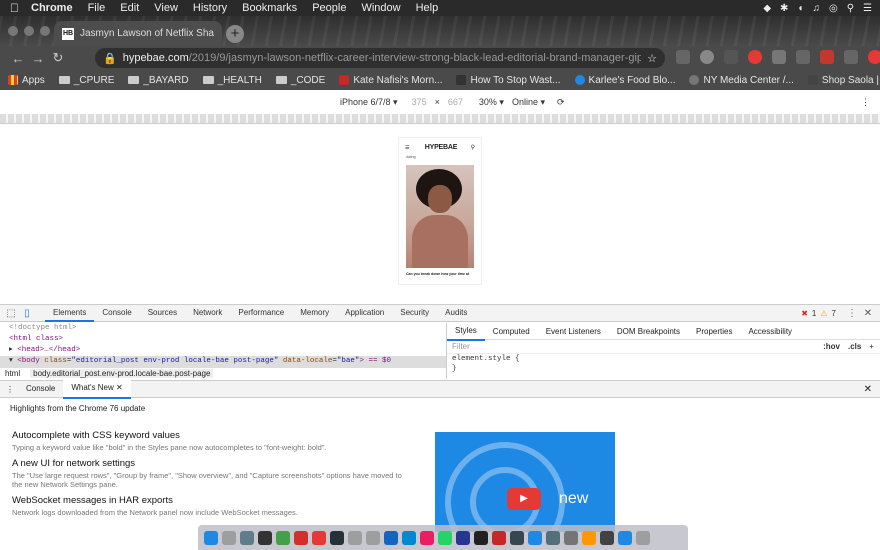 This screenshot has height=550, width=880. I want to click on device-width: 375, so click(419, 102).